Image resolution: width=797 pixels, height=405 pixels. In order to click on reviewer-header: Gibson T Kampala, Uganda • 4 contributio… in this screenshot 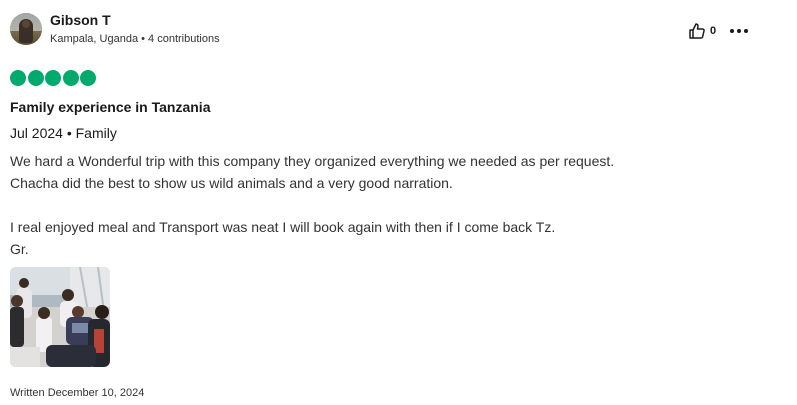, I will do `click(115, 29)`.